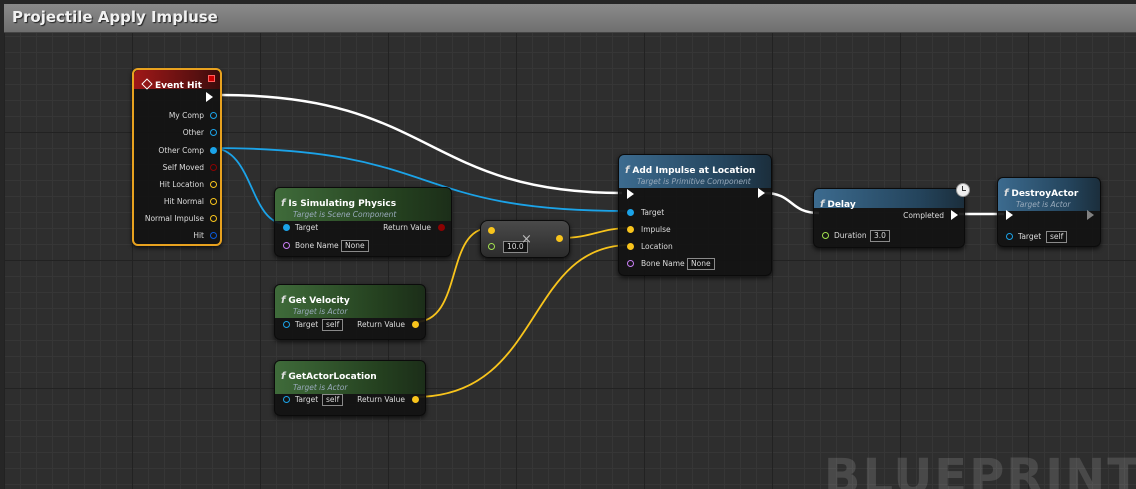 This screenshot has height=489, width=1136. Describe the element at coordinates (355, 246) in the screenshot. I see `bone-name-field: None` at that location.